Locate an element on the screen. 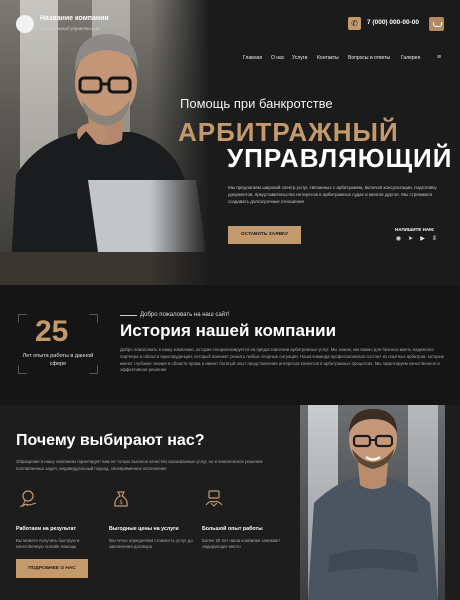 Image resolution: width=460 pixels, height=600 pixels. write-us-label: НАПИШИТЕ НАМ: is located at coordinates (415, 229).